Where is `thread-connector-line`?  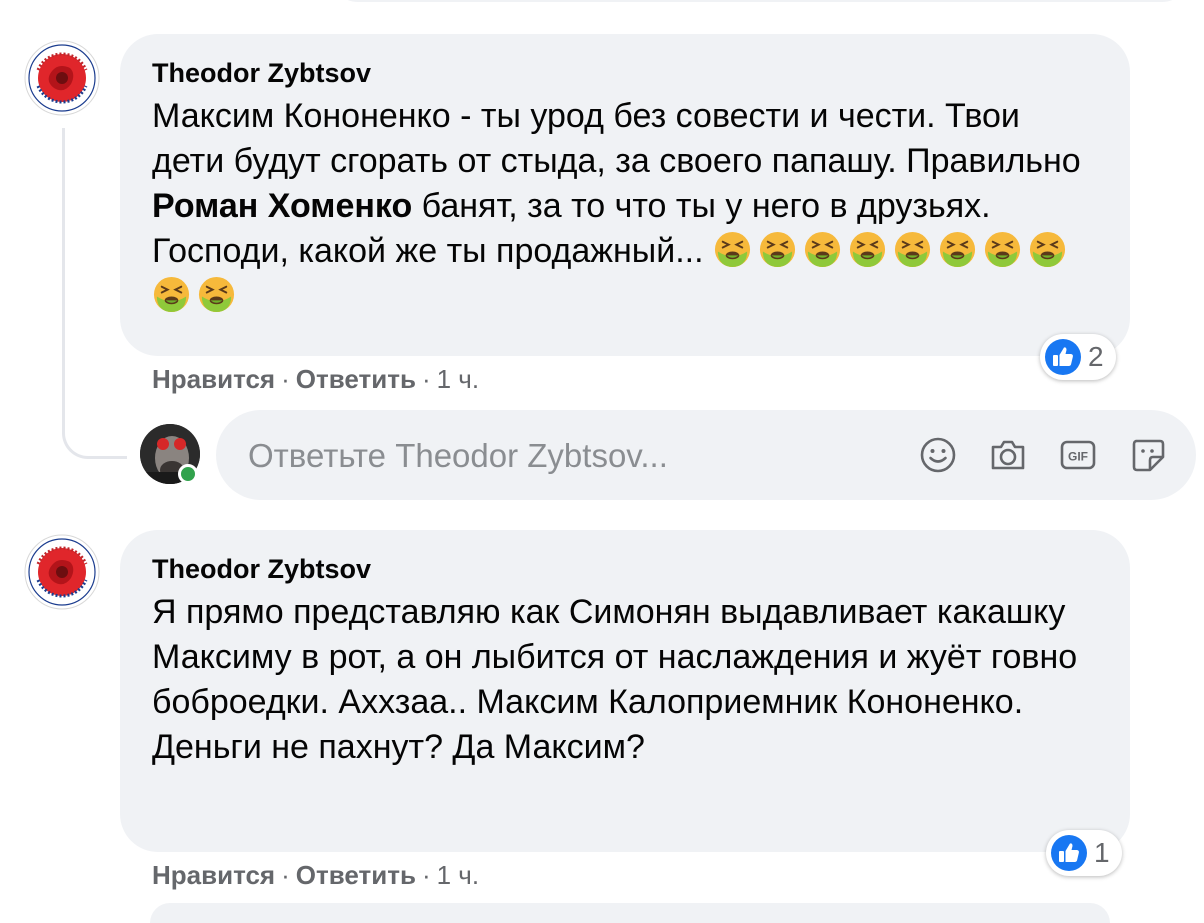 thread-connector-line is located at coordinates (94, 293).